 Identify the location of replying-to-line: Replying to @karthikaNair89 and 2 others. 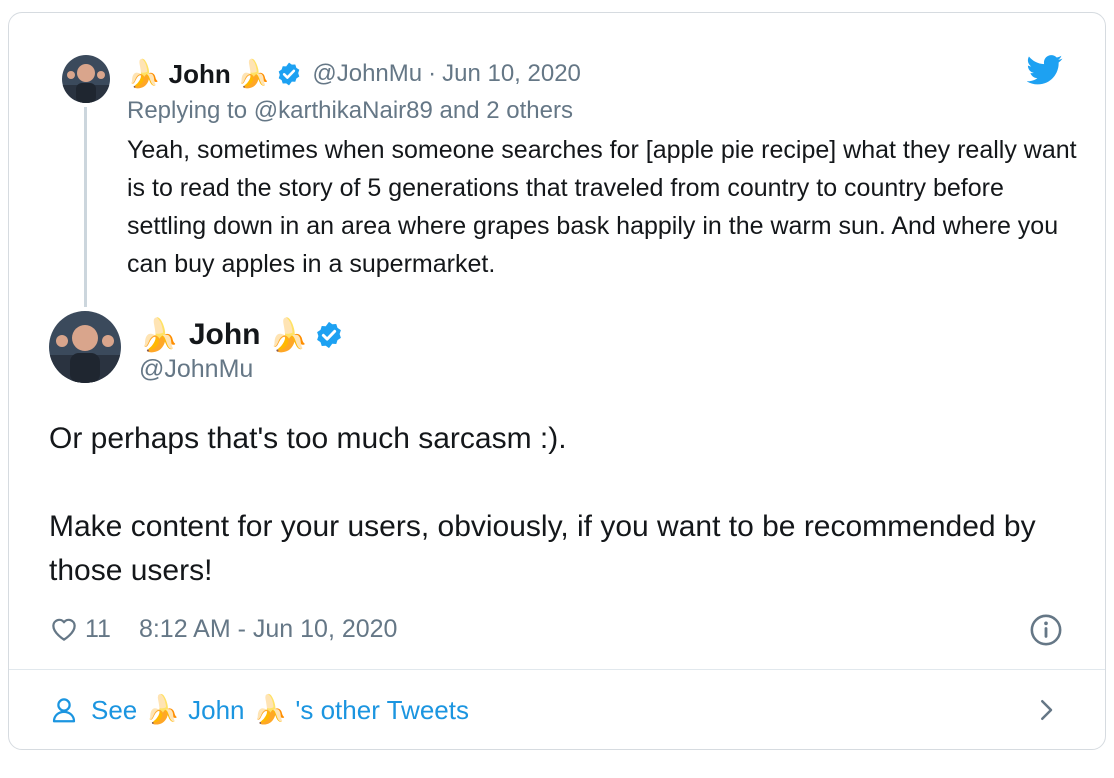
(350, 111).